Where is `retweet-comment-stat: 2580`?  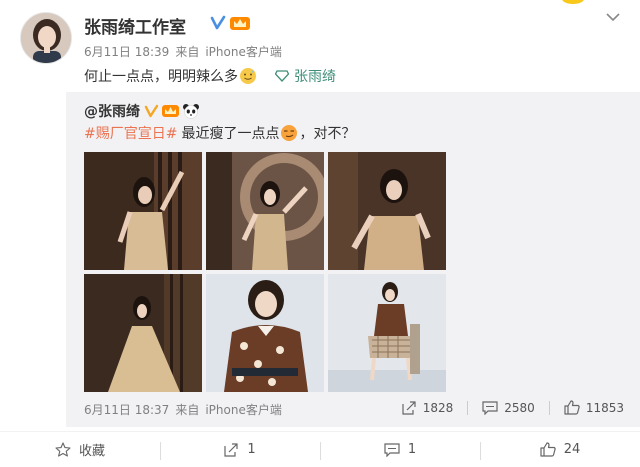 retweet-comment-stat: 2580 is located at coordinates (516, 407).